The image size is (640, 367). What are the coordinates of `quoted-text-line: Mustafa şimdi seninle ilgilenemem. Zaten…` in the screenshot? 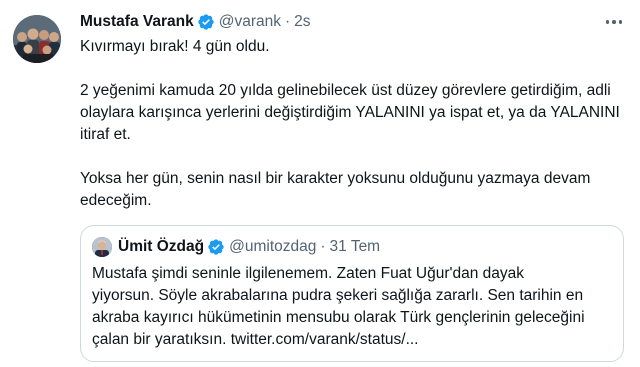 It's located at (308, 273).